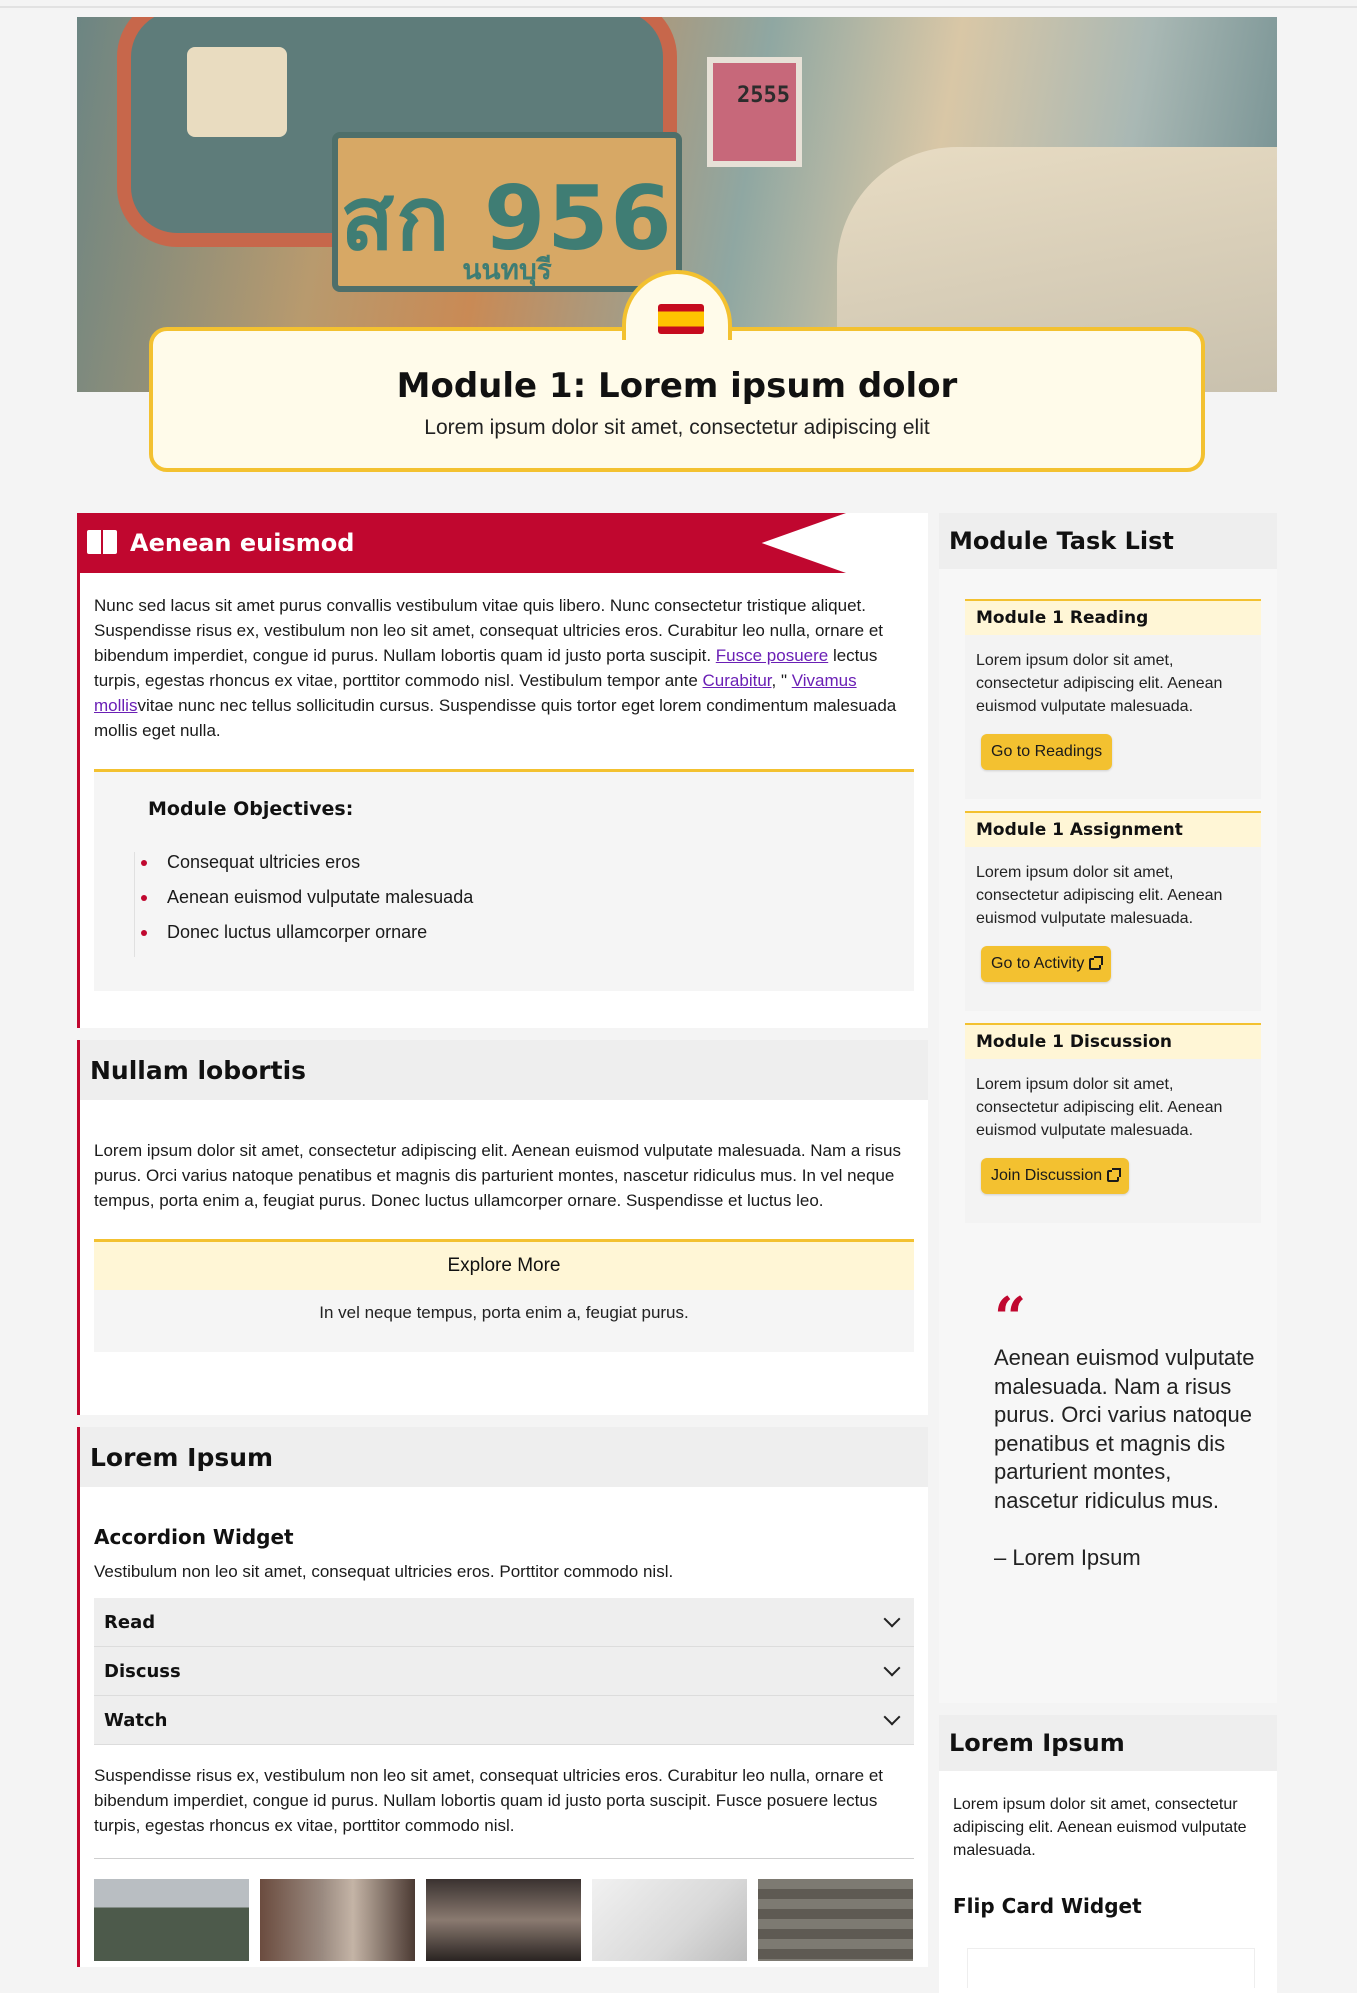  I want to click on join-discussion-button: Join Discussion, so click(1055, 1176).